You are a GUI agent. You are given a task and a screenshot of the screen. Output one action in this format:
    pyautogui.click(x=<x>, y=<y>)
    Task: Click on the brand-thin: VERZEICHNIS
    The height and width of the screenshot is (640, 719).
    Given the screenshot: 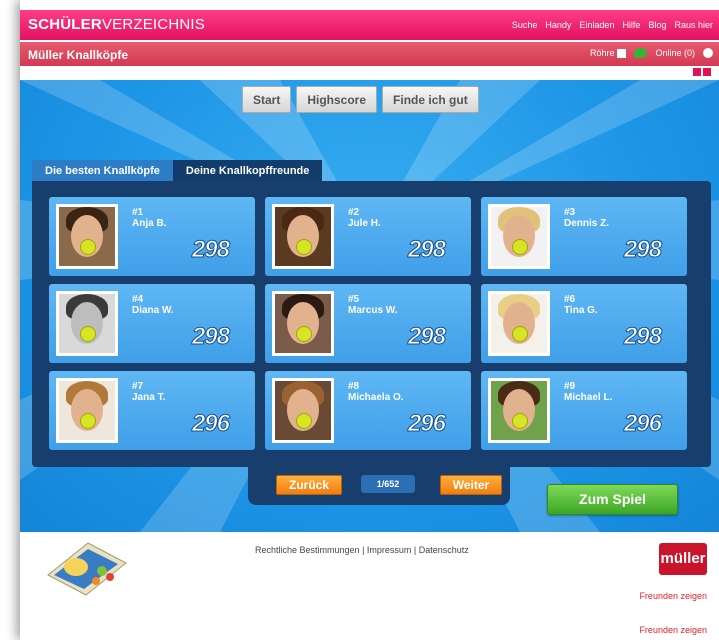 What is the action you would take?
    pyautogui.click(x=153, y=24)
    